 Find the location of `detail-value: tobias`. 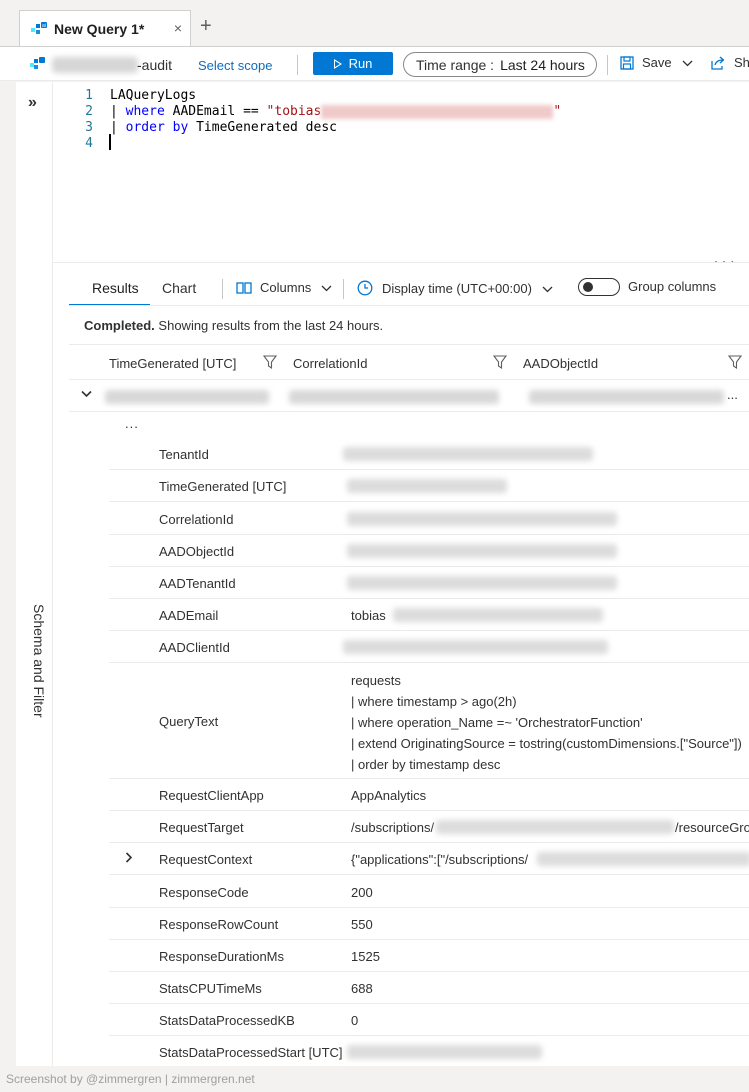

detail-value: tobias is located at coordinates (368, 615).